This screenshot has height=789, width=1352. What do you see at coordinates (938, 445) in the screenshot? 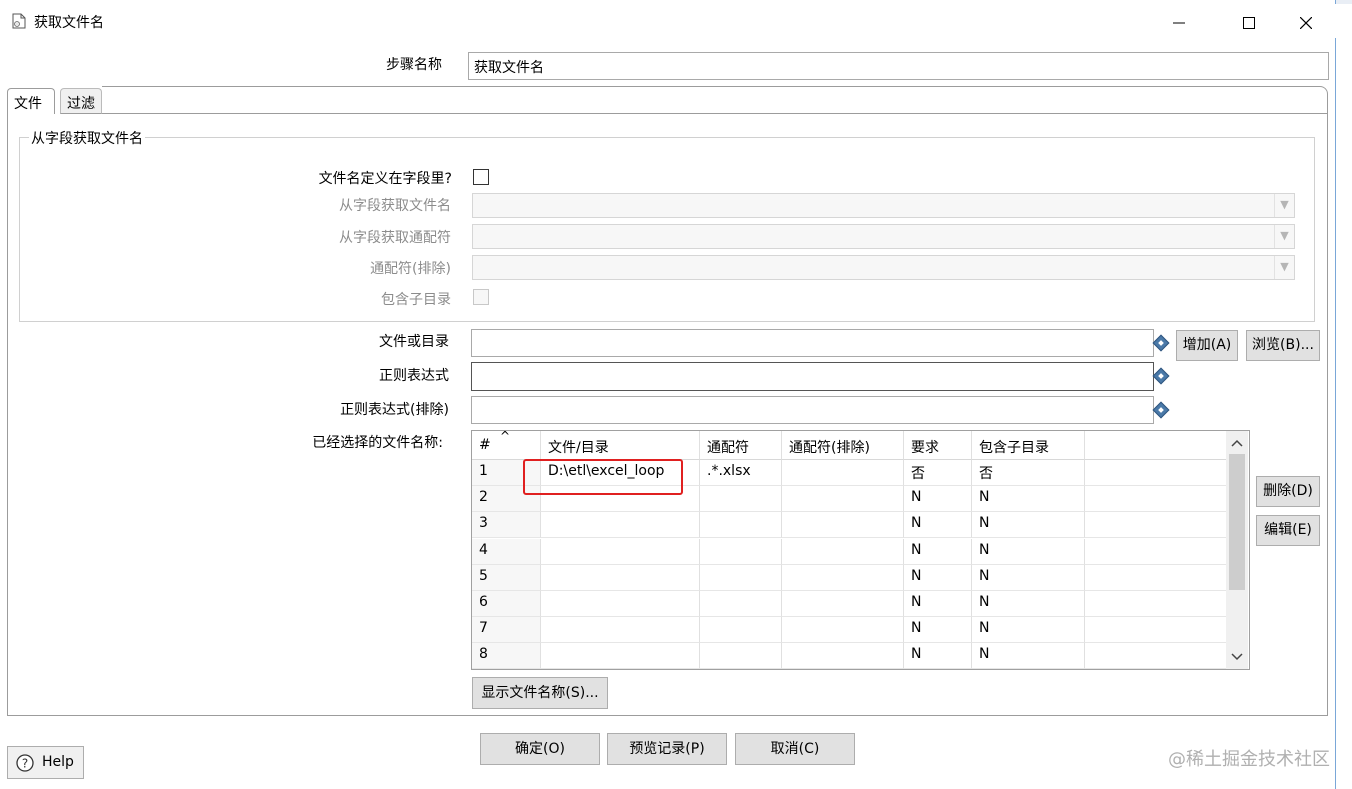
I see `column-header-required: 要求` at bounding box center [938, 445].